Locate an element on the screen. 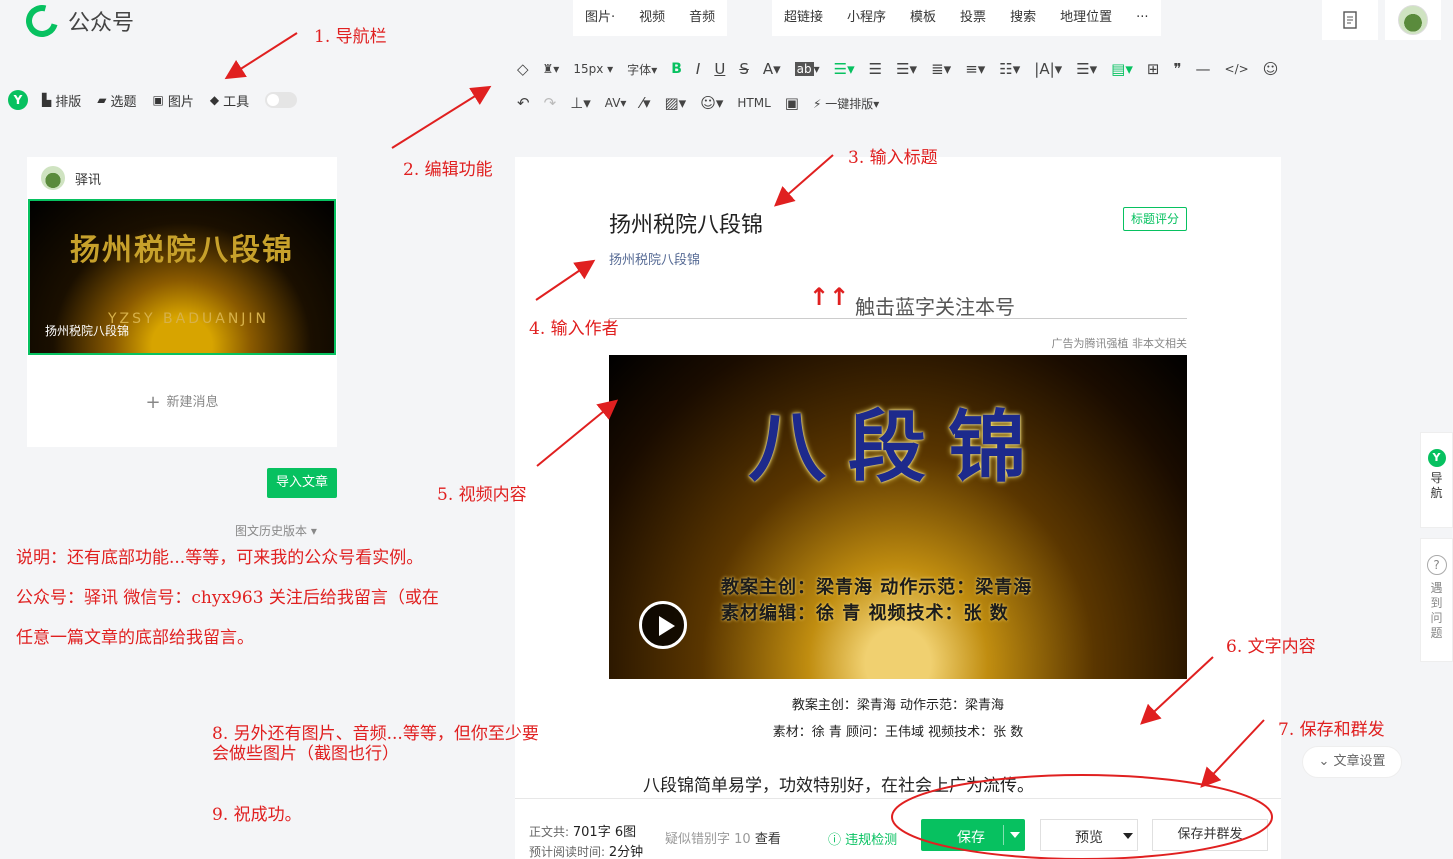  paragraph-spacing-icon: ≣▾ is located at coordinates (941, 69).